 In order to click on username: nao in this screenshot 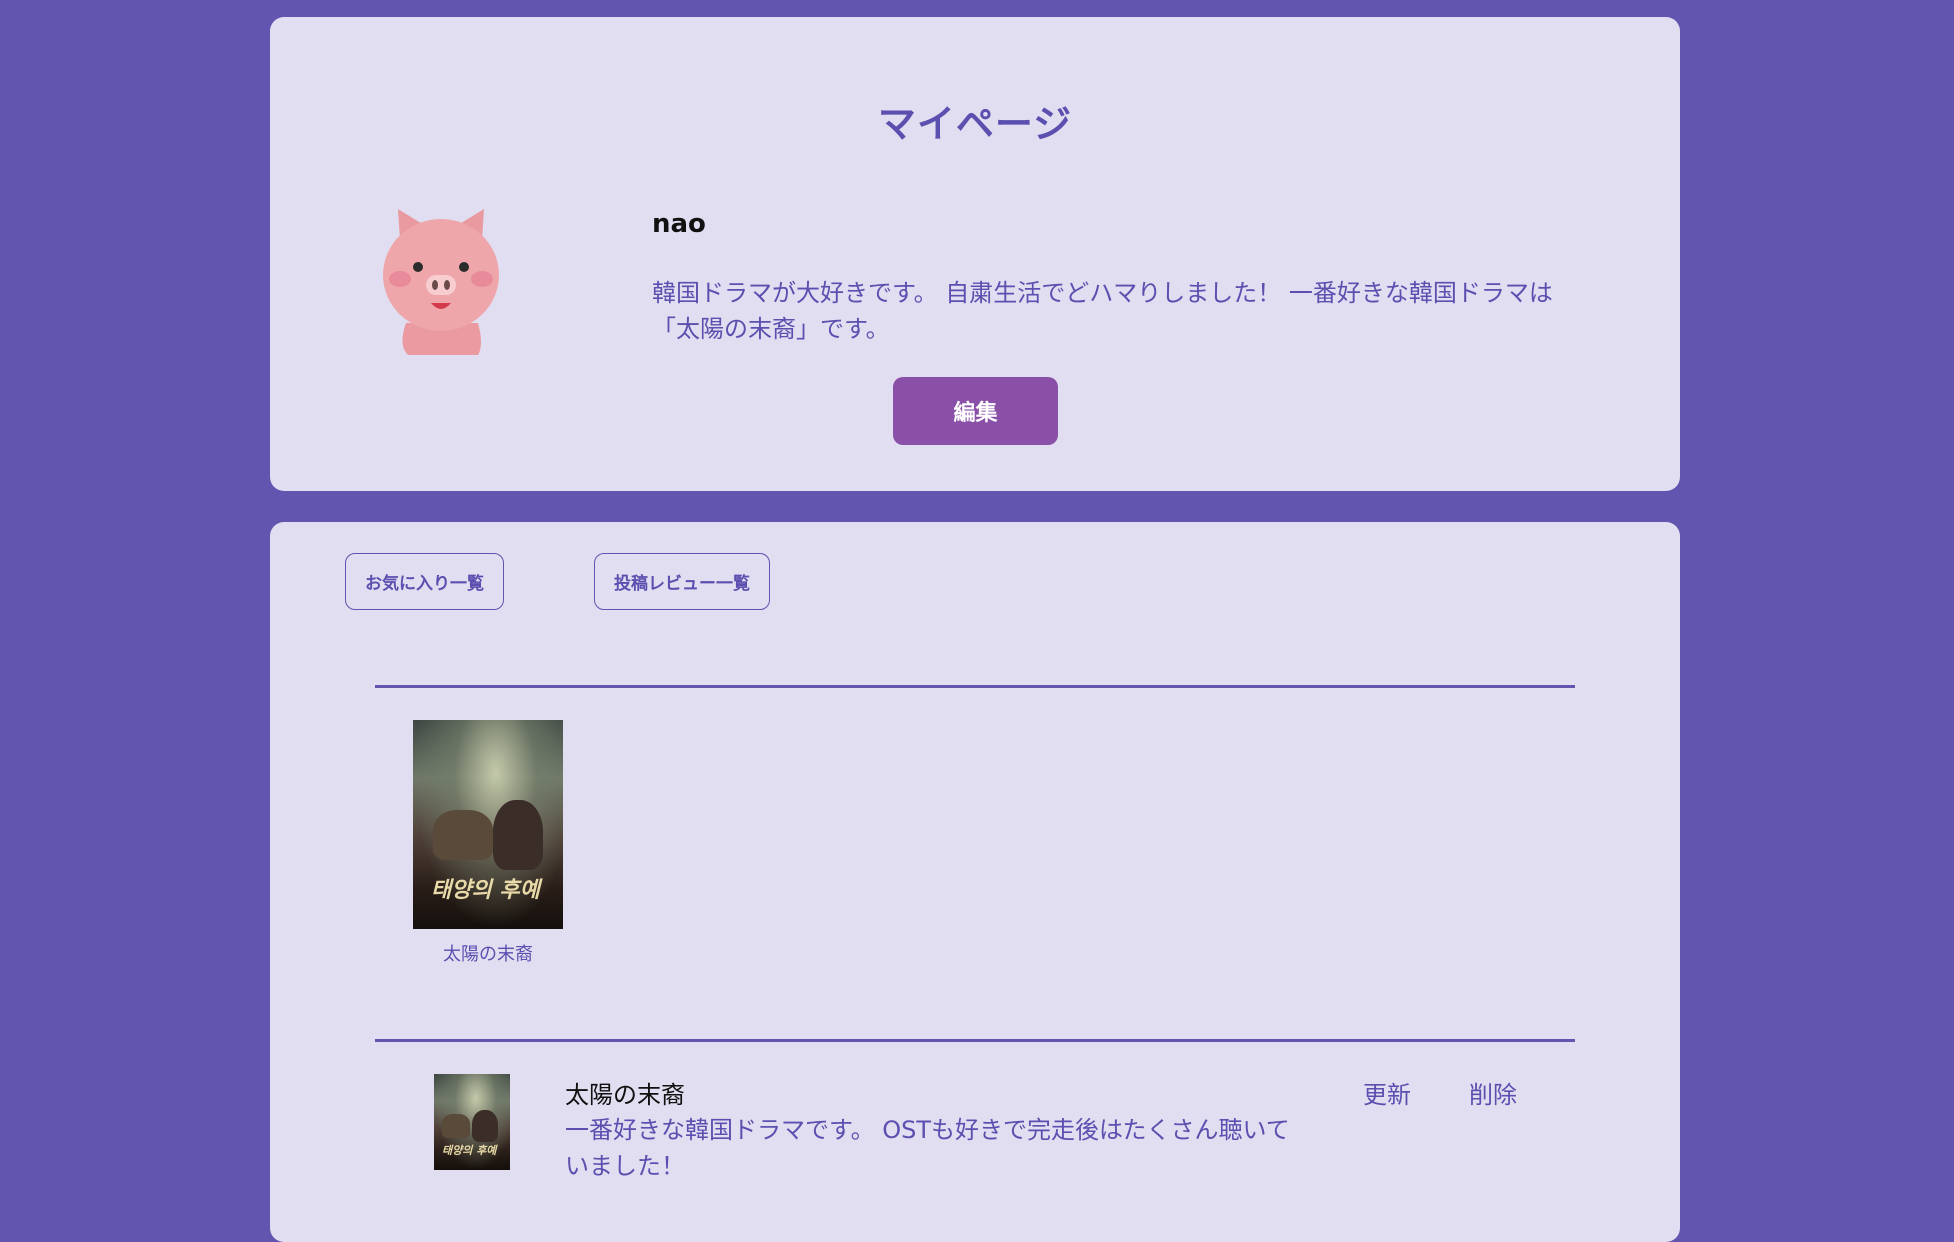, I will do `click(679, 224)`.